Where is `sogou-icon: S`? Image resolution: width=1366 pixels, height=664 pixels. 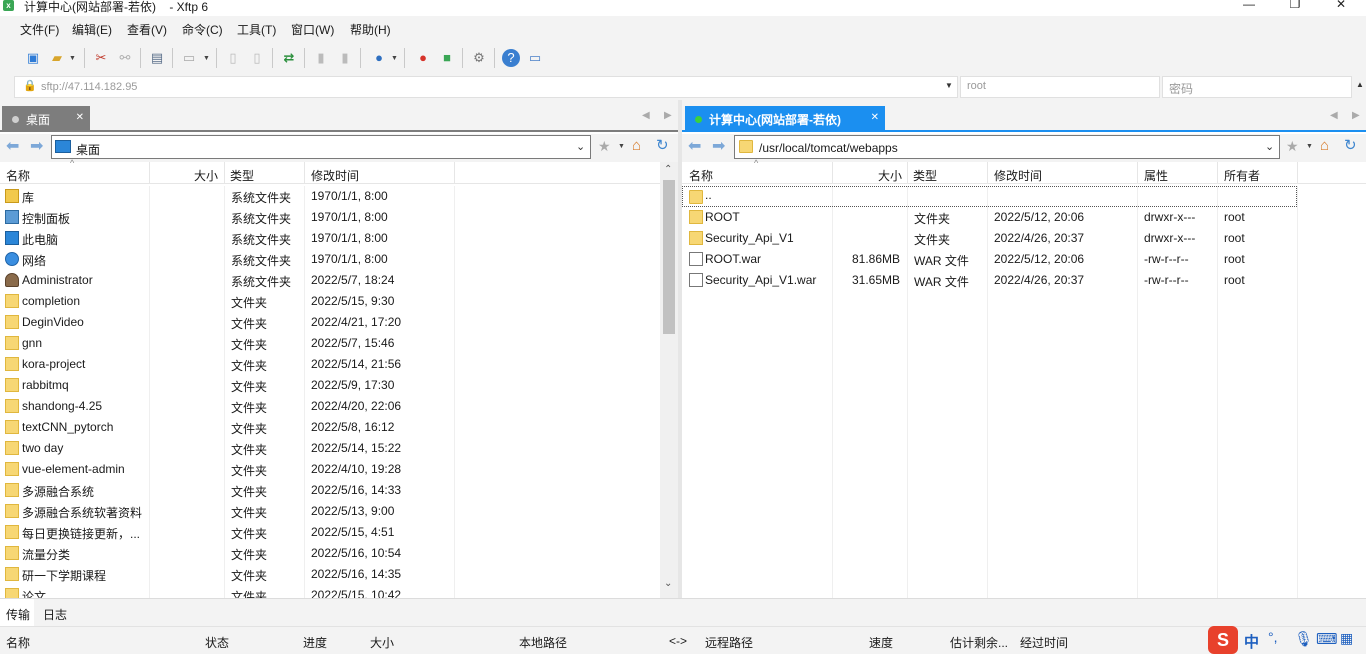
sogou-icon: S is located at coordinates (1223, 640).